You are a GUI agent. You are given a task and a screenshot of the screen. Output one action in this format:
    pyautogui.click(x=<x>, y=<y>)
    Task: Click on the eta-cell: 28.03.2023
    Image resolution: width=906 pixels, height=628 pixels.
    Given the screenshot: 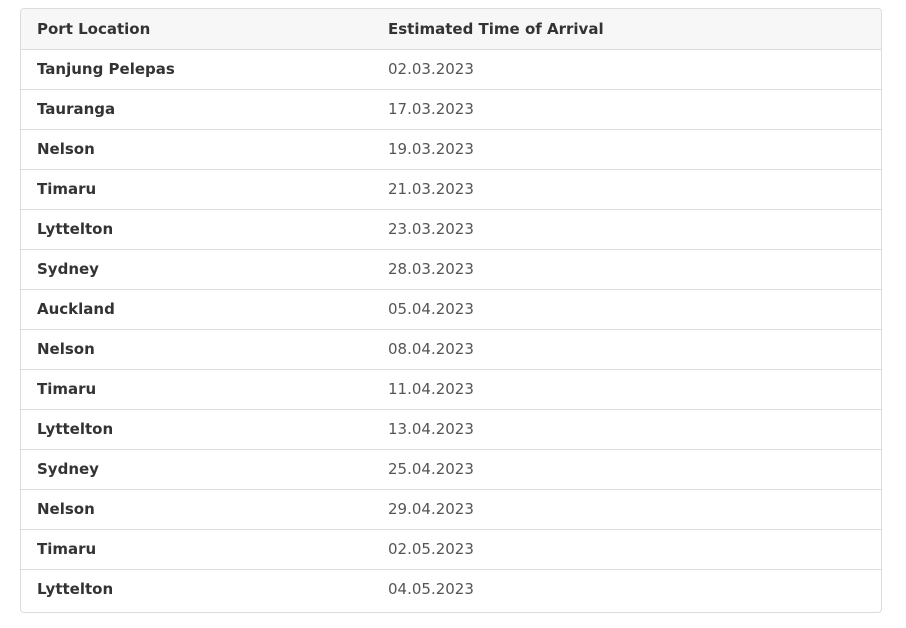 What is the action you would take?
    pyautogui.click(x=626, y=269)
    